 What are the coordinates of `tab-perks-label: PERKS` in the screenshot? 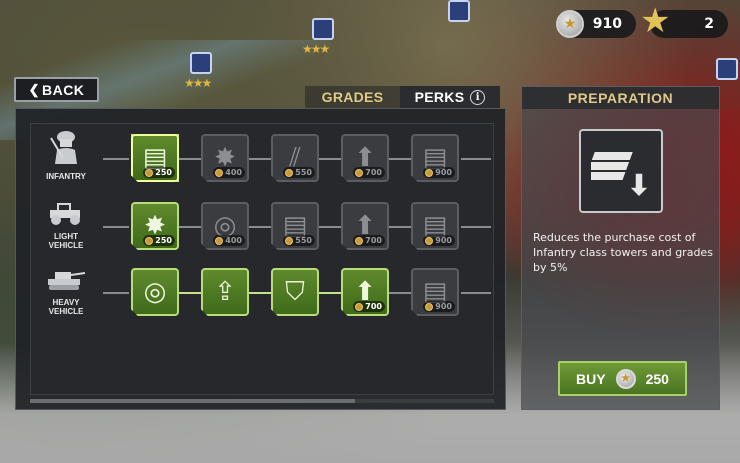 It's located at (439, 97).